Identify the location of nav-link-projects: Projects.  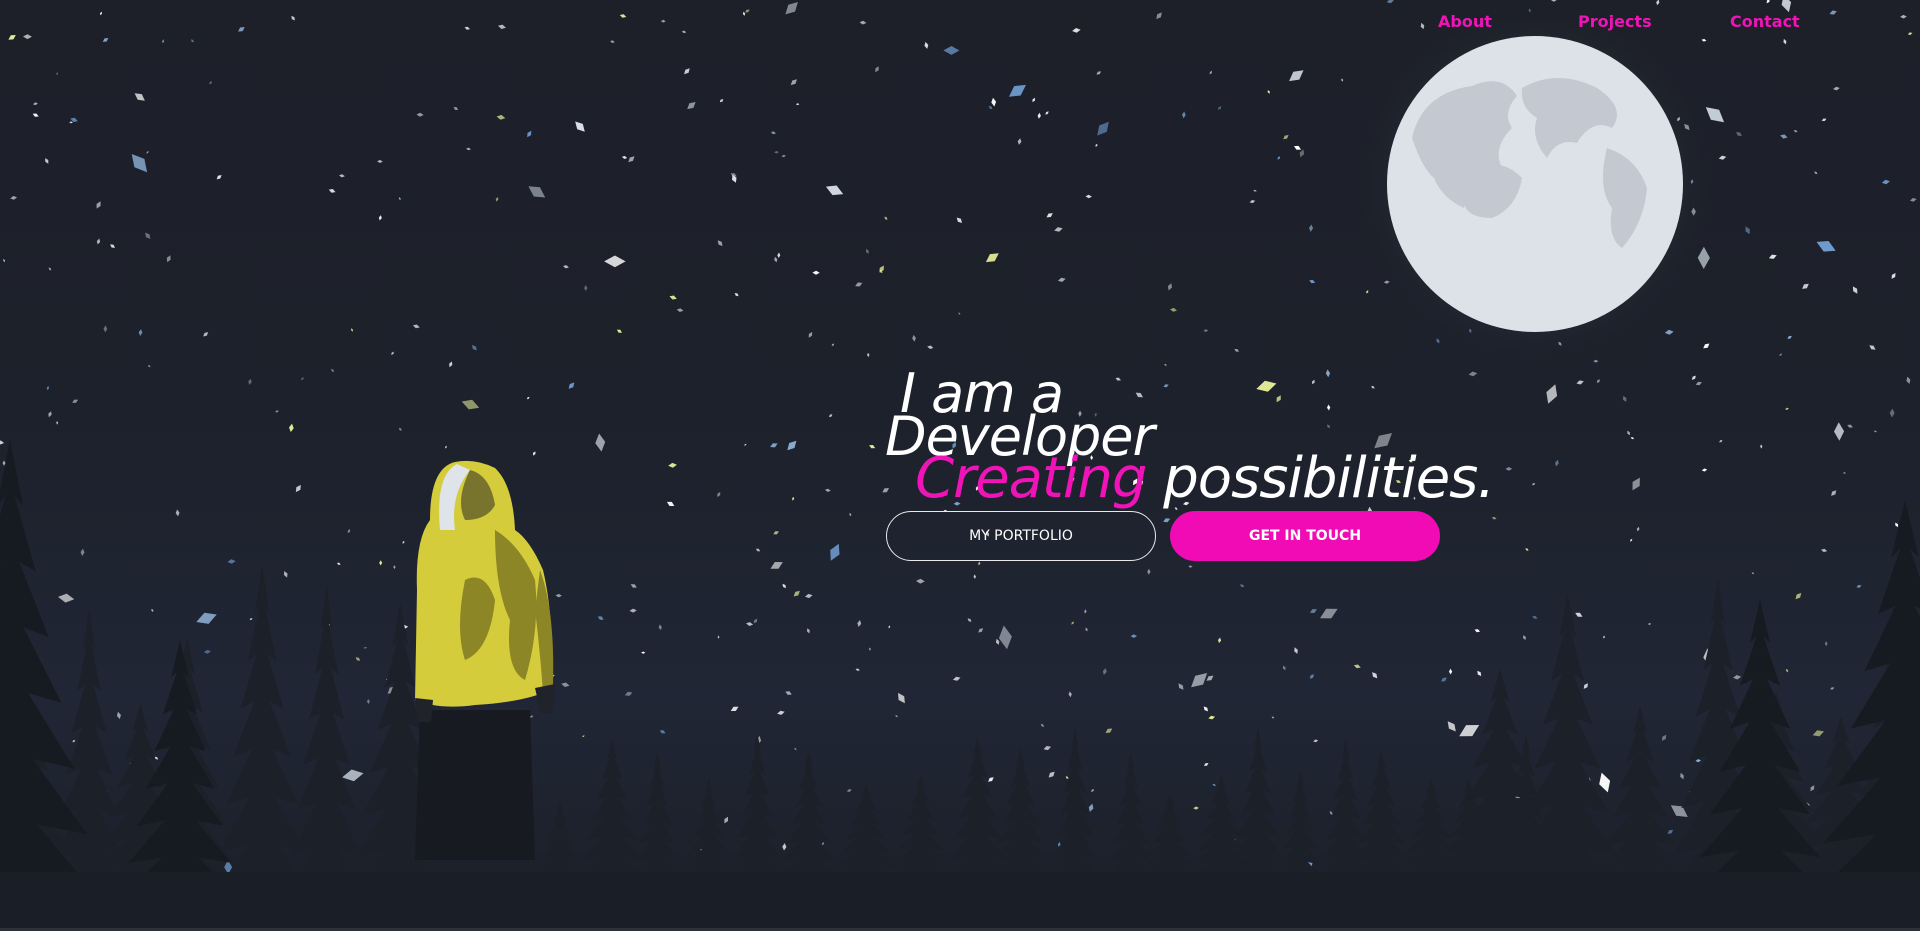
(1615, 21).